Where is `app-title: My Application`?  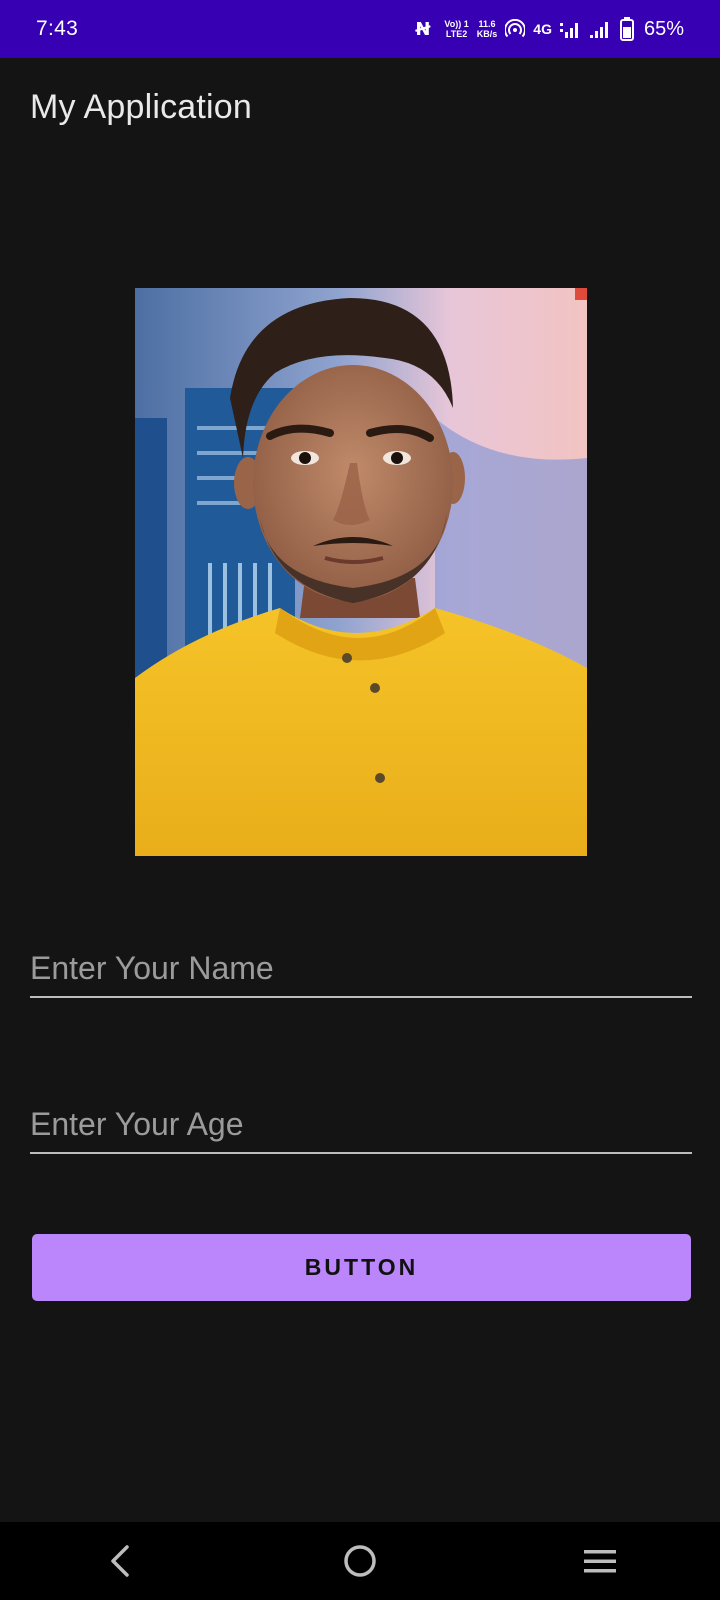
app-title: My Application is located at coordinates (141, 107).